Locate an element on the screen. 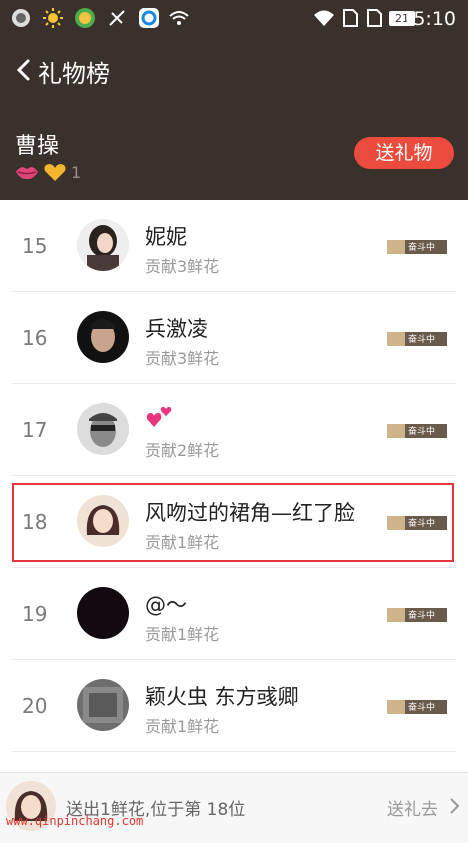  rank-number: 17 is located at coordinates (35, 430).